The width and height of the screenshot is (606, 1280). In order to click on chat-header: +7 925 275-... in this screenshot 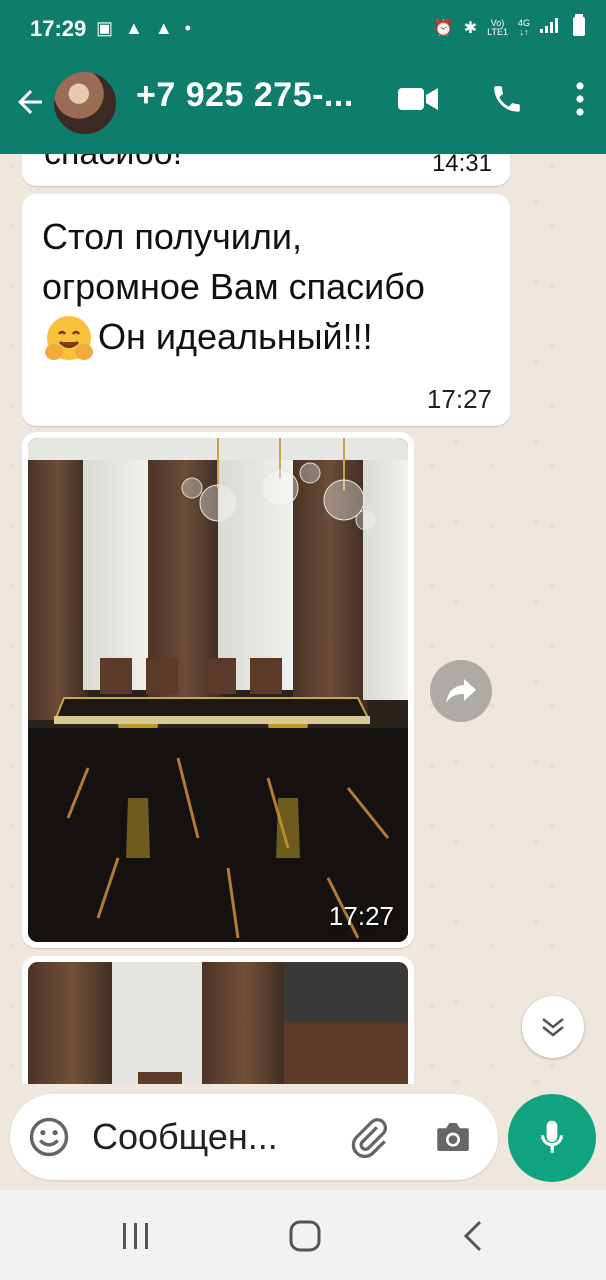, I will do `click(303, 106)`.